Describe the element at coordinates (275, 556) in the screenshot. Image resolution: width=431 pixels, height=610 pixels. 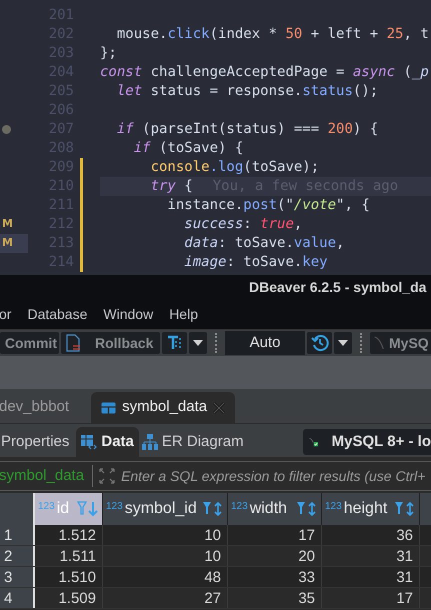
I see `table-cell: 20` at that location.